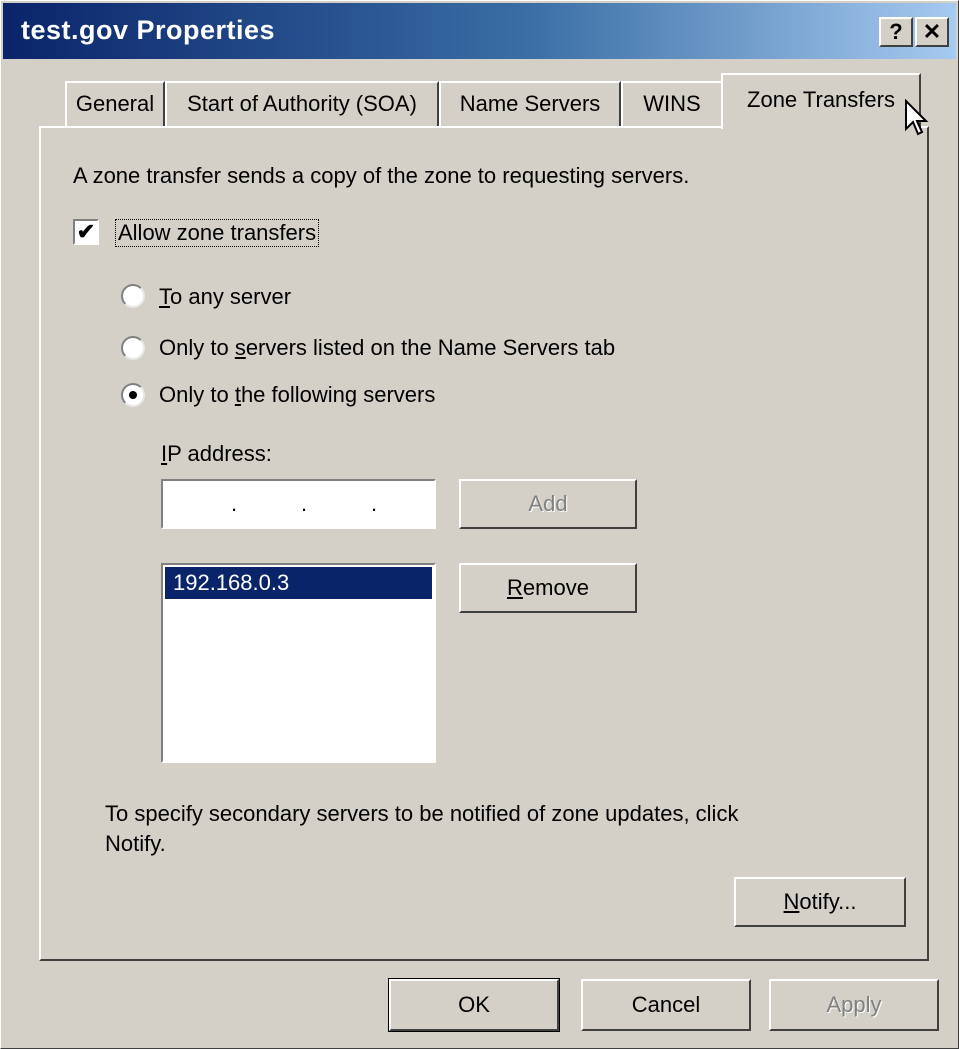 The image size is (959, 1049). I want to click on notify-description-line2: Notify., so click(135, 843).